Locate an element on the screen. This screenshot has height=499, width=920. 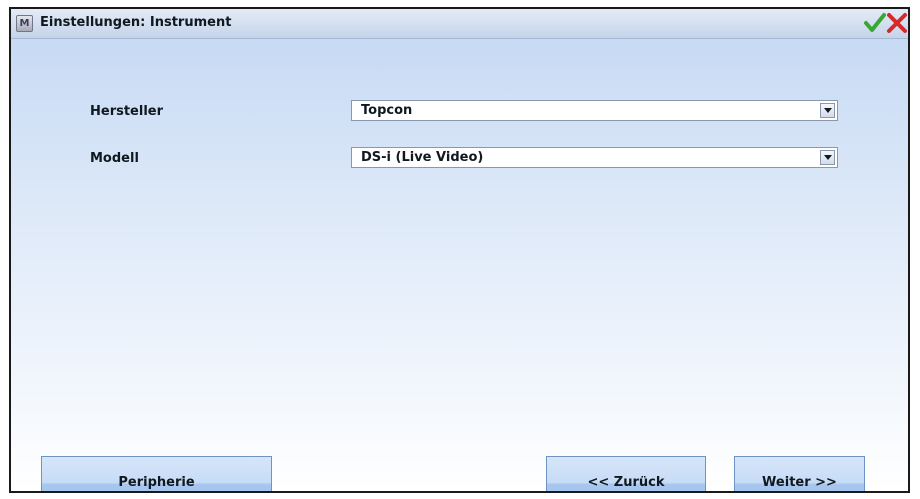
back-button: << Zurück is located at coordinates (626, 473).